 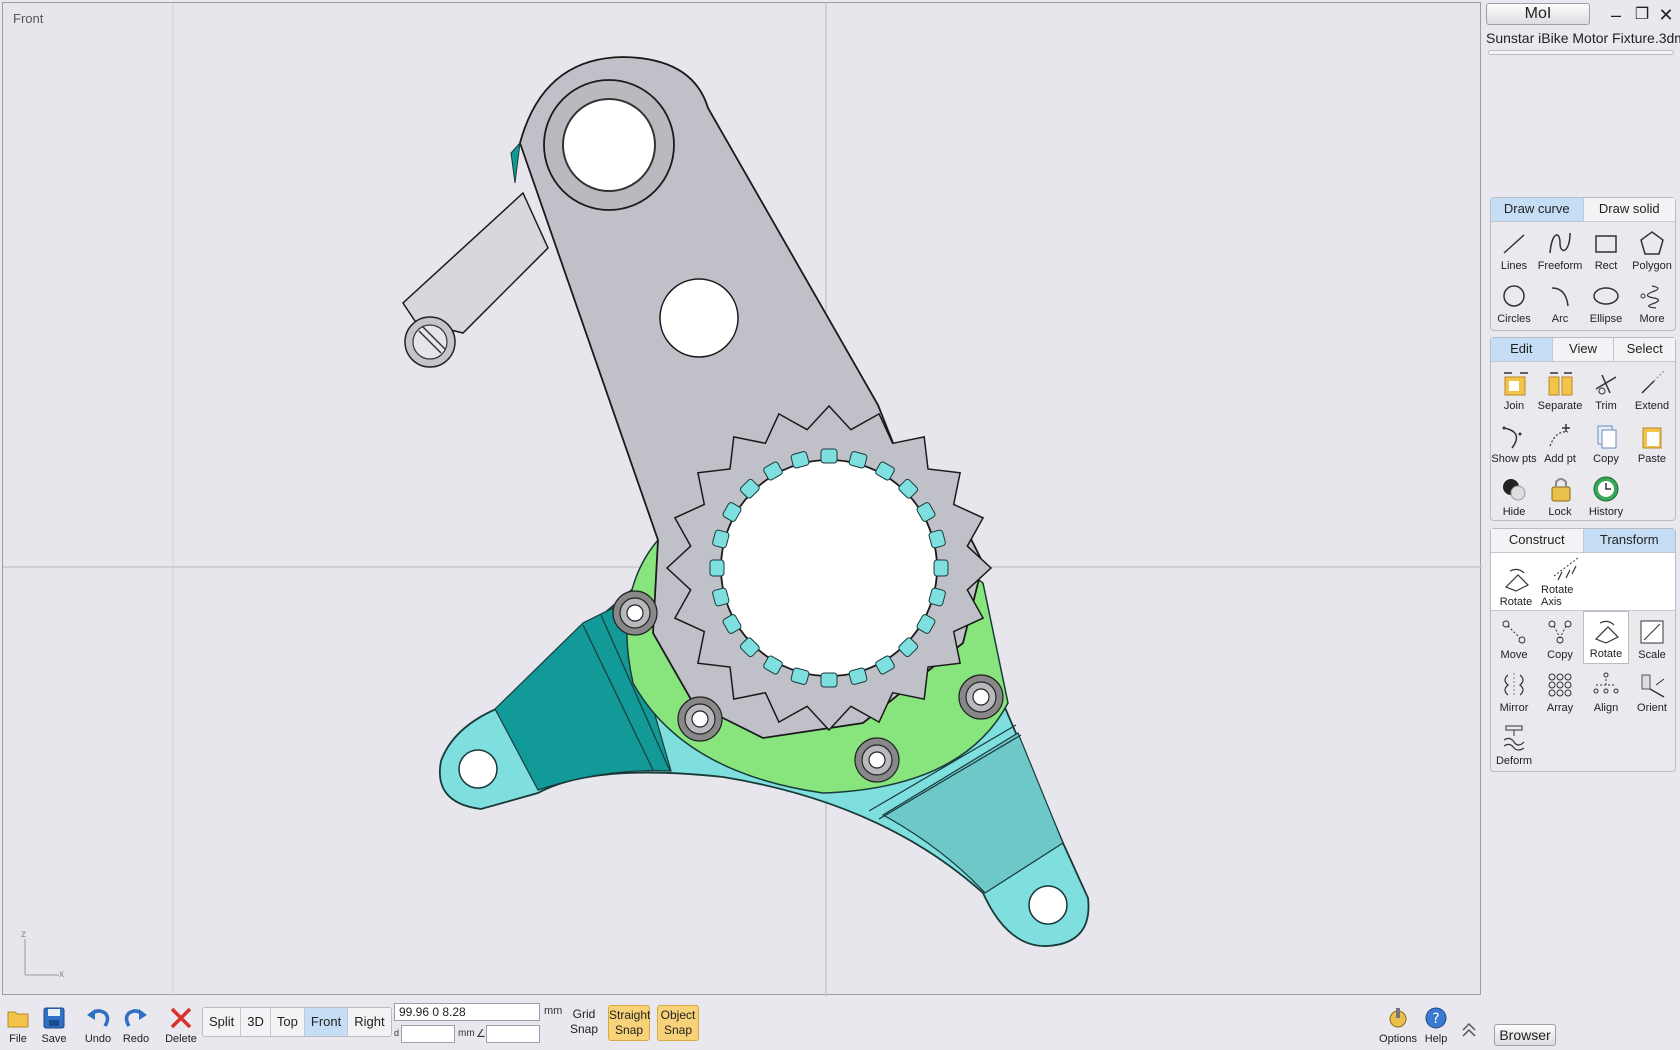 What do you see at coordinates (1514, 243) in the screenshot?
I see `lines-icon` at bounding box center [1514, 243].